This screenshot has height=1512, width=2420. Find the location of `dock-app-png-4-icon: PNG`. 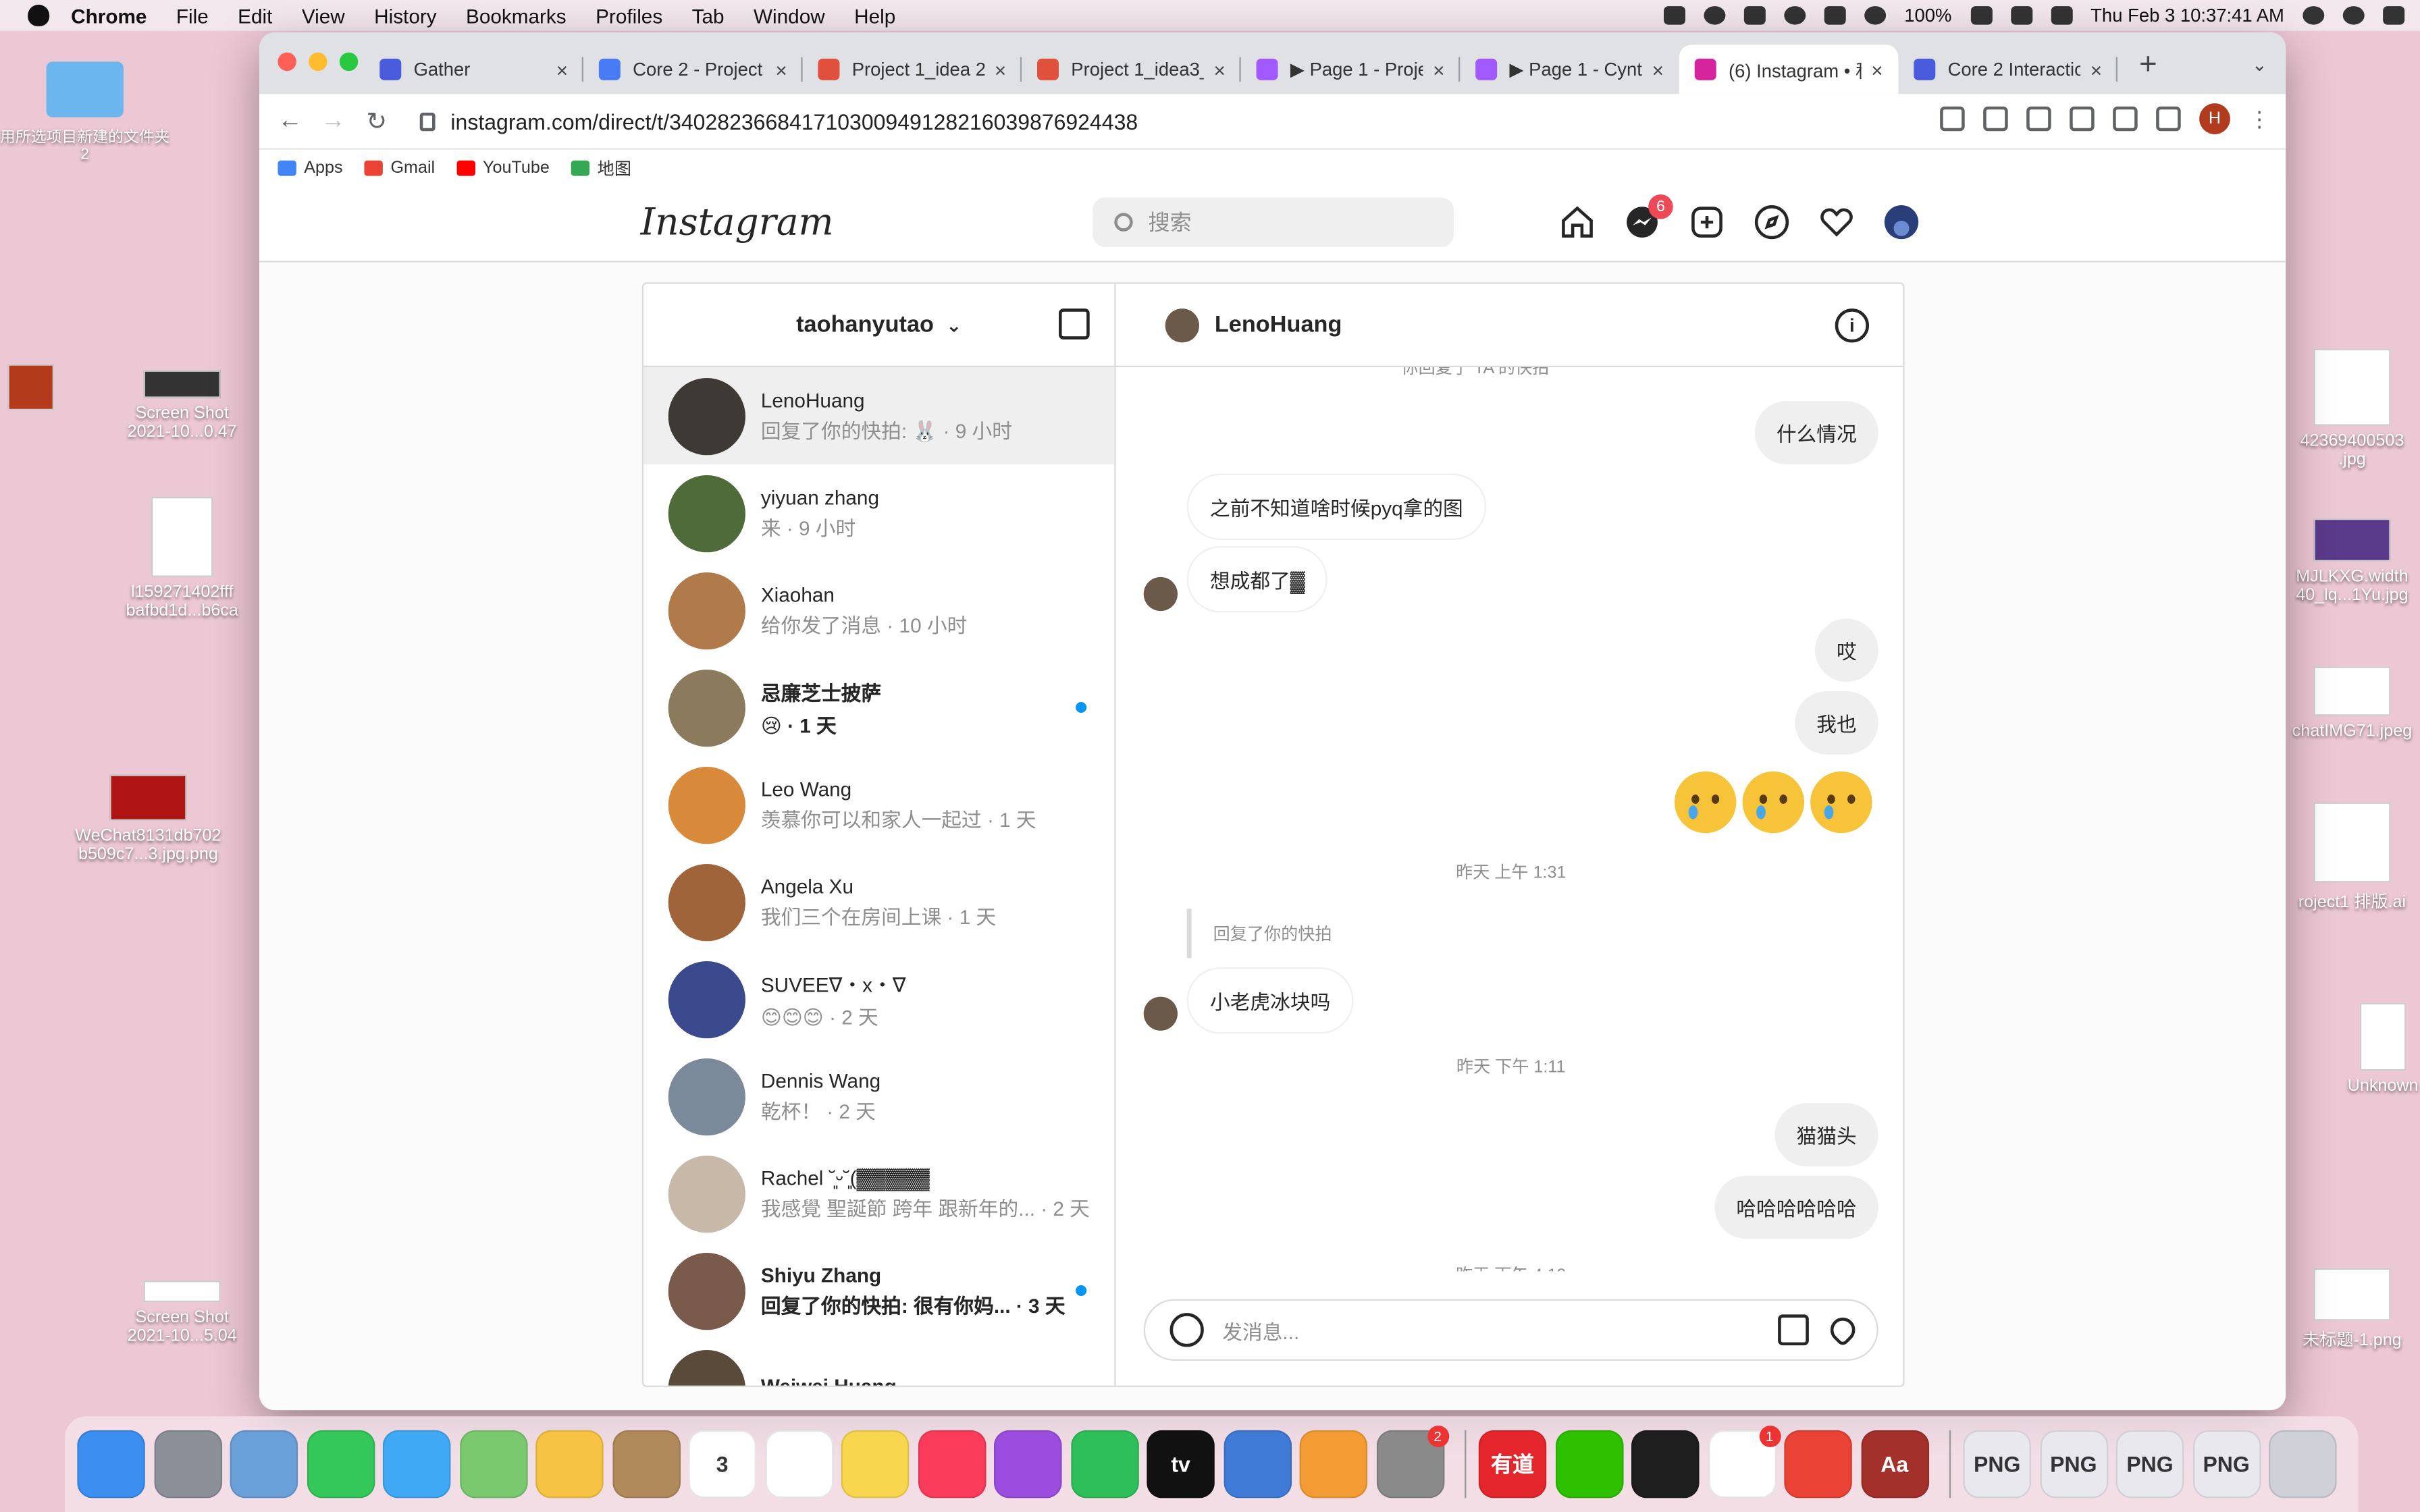

dock-app-png-4-icon: PNG is located at coordinates (2226, 1464).